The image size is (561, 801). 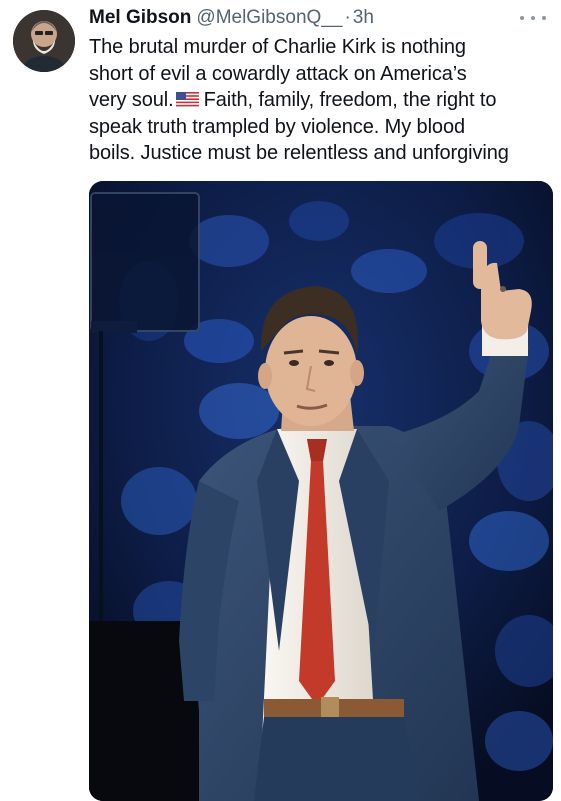 What do you see at coordinates (269, 18) in the screenshot?
I see `author-handle: @MelGibsonQ__` at bounding box center [269, 18].